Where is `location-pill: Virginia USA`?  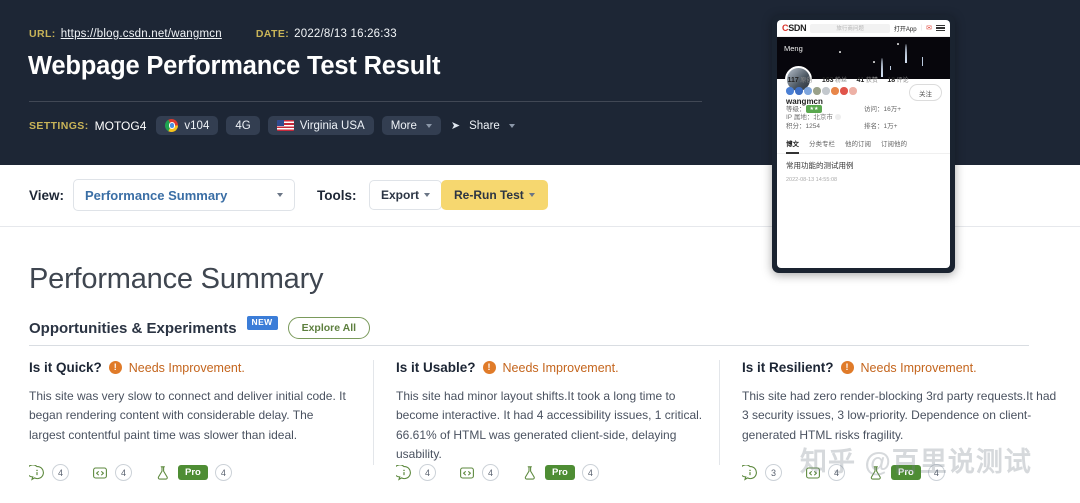
location-pill: Virginia USA is located at coordinates (320, 125).